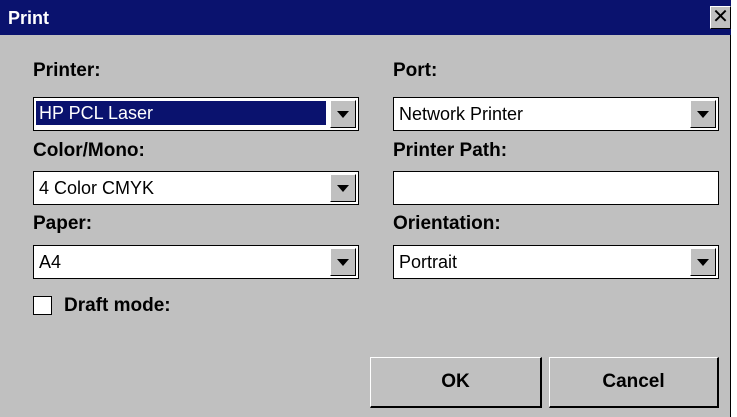  I want to click on close-icon: ✕, so click(720, 17).